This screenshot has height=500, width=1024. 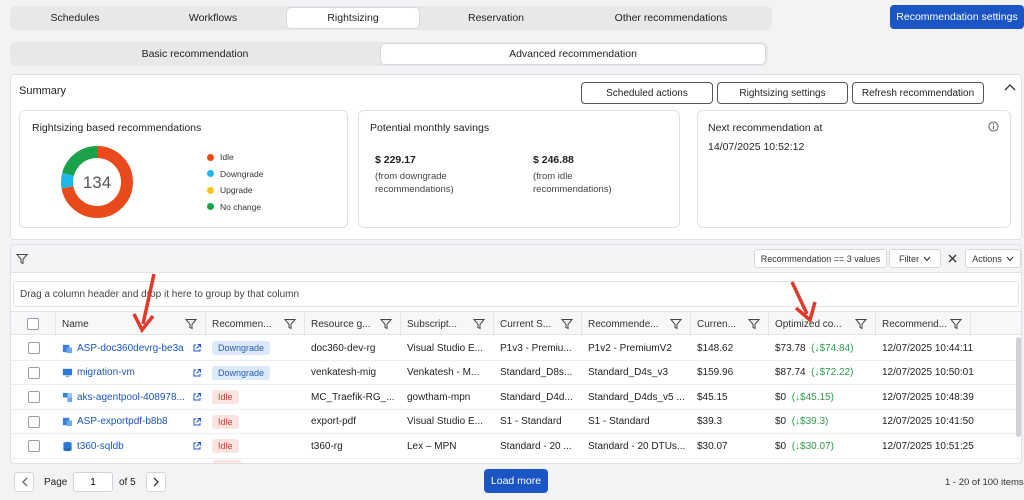 I want to click on tab-other-recommendations: Other recommendations, so click(x=671, y=18).